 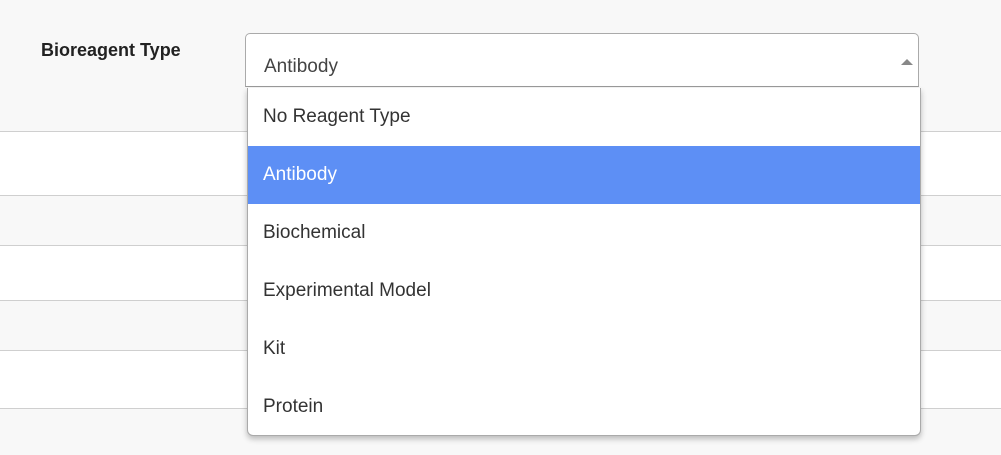 I want to click on dropdown-option: Protein, so click(x=584, y=406).